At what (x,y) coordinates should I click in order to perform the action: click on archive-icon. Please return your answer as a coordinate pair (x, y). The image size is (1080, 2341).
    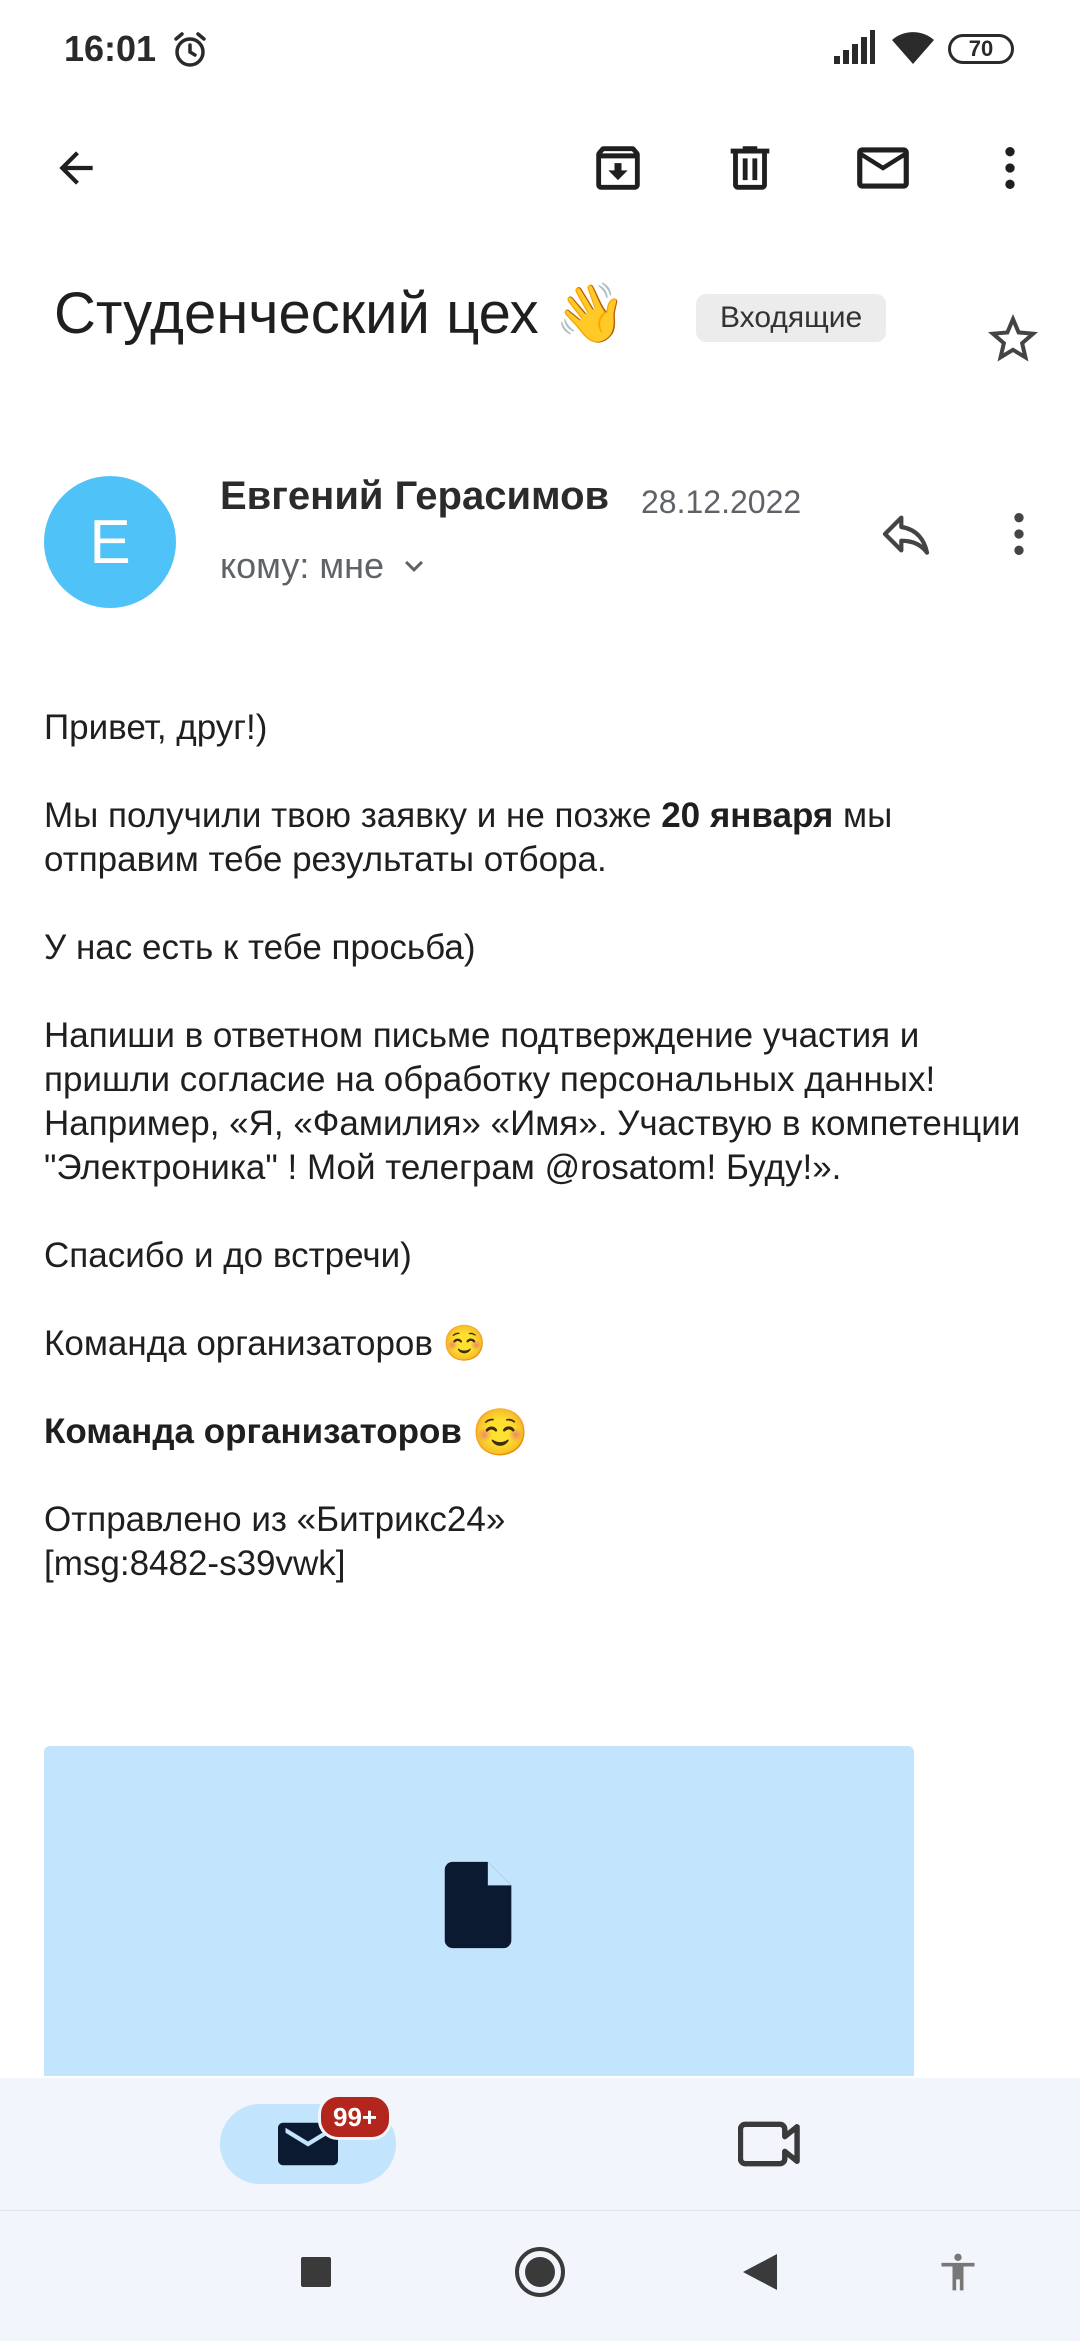
    Looking at the image, I should click on (618, 168).